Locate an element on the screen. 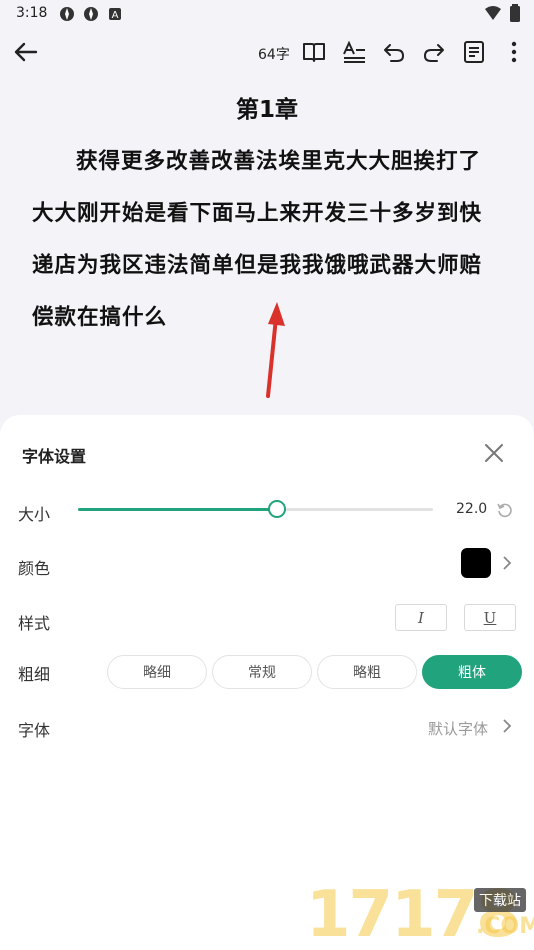  undo-icon is located at coordinates (394, 53).